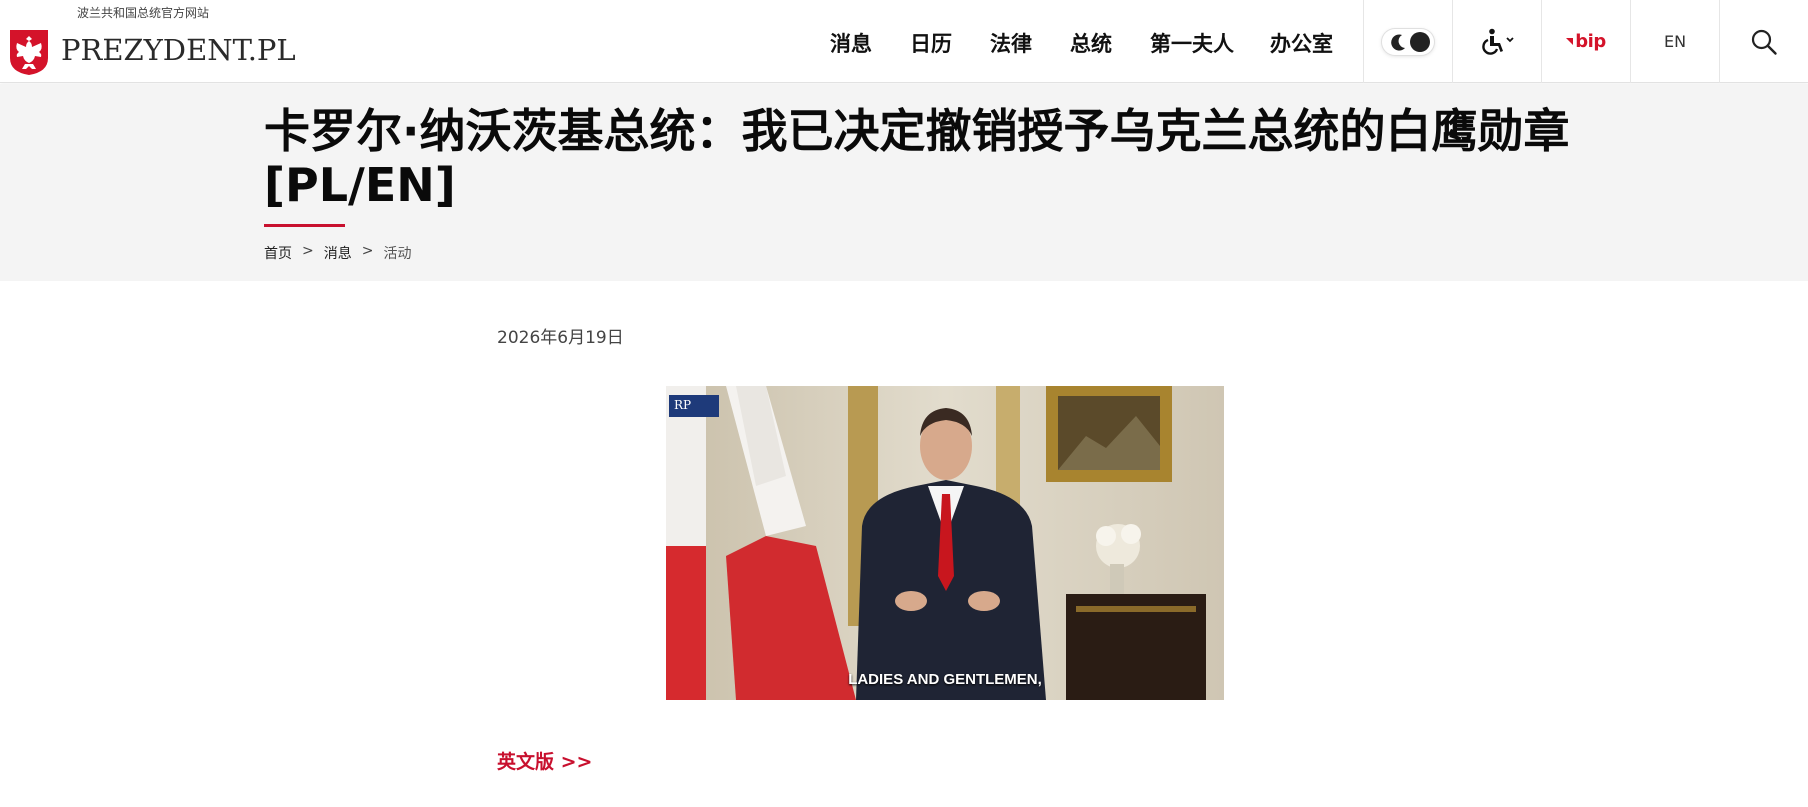 This screenshot has width=1808, height=807. What do you see at coordinates (1301, 43) in the screenshot?
I see `nav-item-office: 办公室` at bounding box center [1301, 43].